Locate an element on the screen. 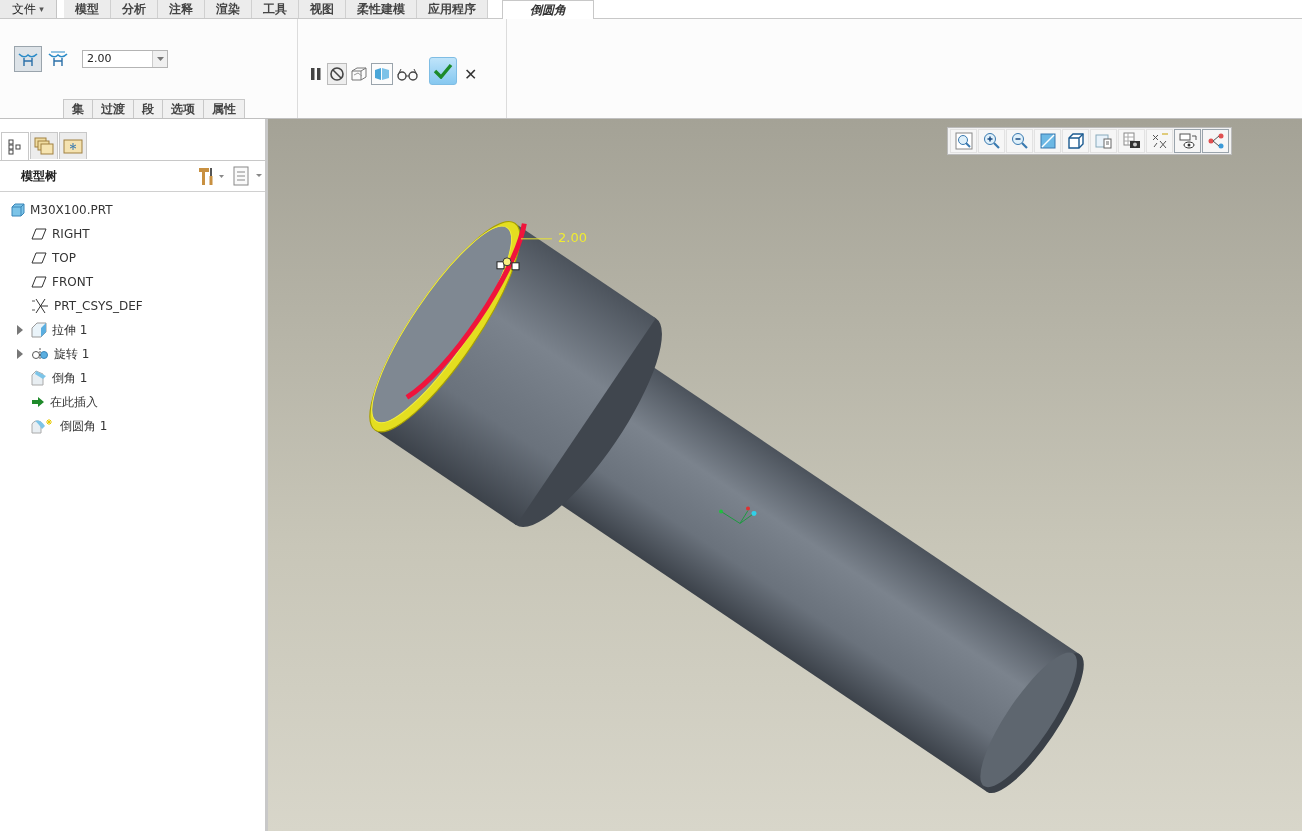  folder-tab is located at coordinates (44, 145).